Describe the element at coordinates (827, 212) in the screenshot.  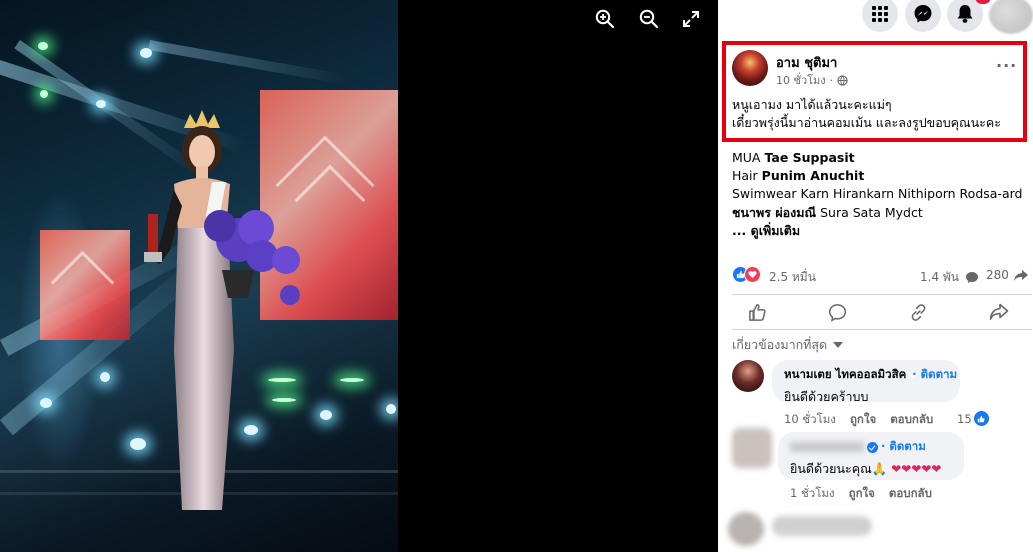
I see `credit-line: ชนาพร ผ่องมณี Sura Sata Mydct` at that location.